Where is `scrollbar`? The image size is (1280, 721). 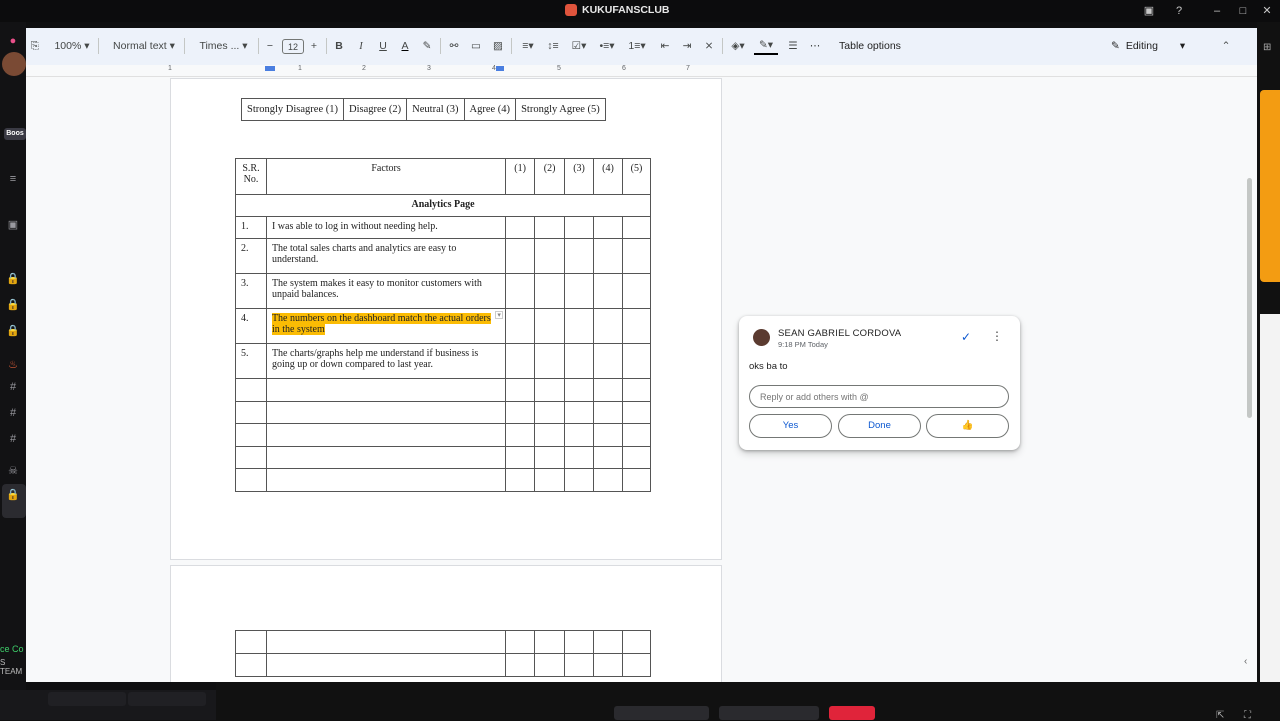
scrollbar is located at coordinates (1249, 298).